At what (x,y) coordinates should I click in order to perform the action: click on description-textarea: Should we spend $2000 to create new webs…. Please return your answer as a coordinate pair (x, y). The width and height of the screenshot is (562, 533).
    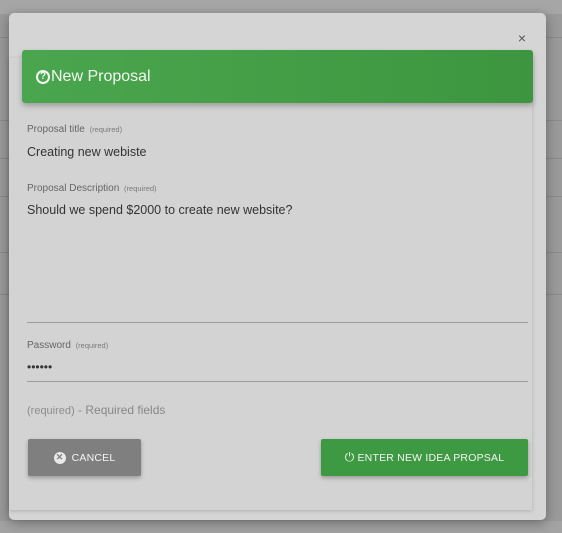
    Looking at the image, I should click on (159, 210).